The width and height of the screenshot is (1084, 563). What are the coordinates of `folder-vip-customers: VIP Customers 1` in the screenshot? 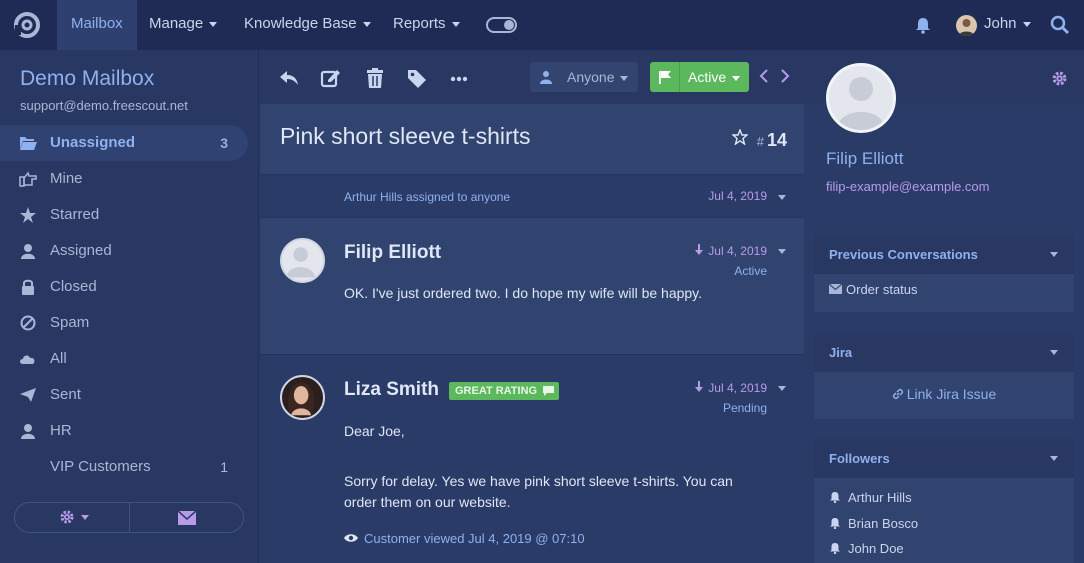 It's located at (124, 467).